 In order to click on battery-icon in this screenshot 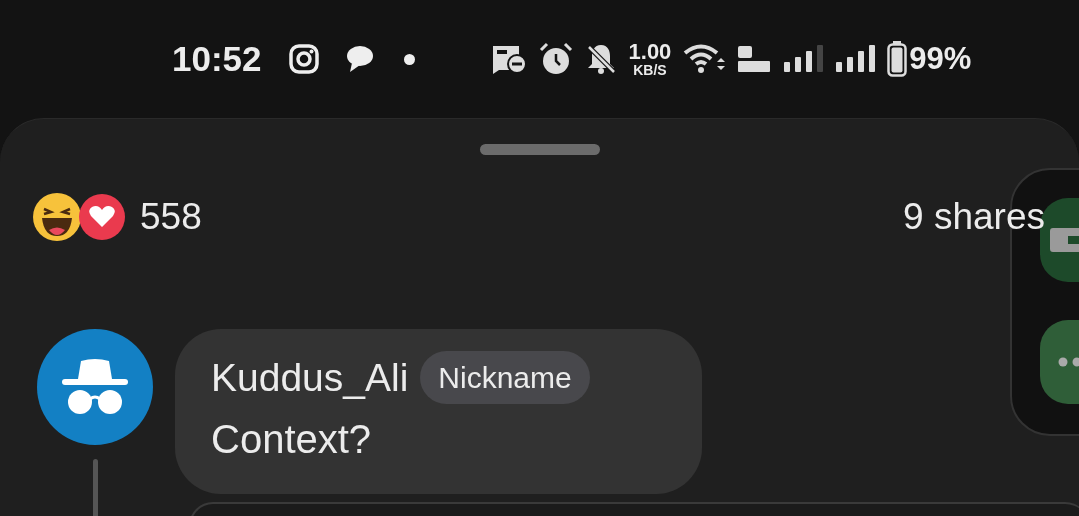, I will do `click(897, 59)`.